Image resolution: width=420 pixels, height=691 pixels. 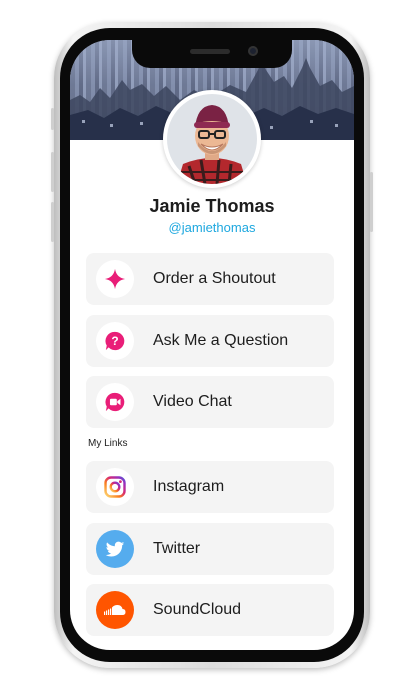 I want to click on instagram-link: Instagram, so click(x=210, y=487).